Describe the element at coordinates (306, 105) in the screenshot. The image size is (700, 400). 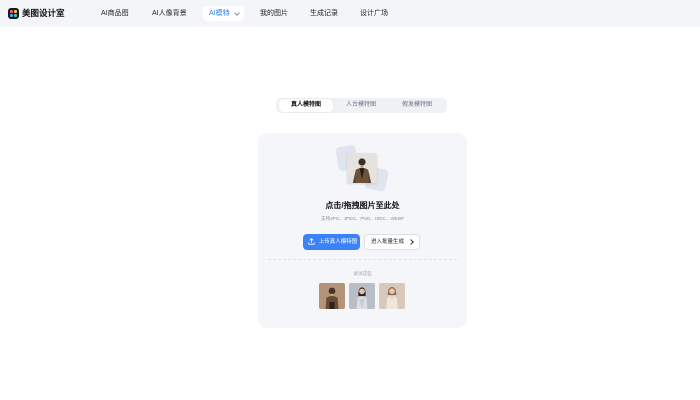
I see `tab-real-model: 真人模特图` at that location.